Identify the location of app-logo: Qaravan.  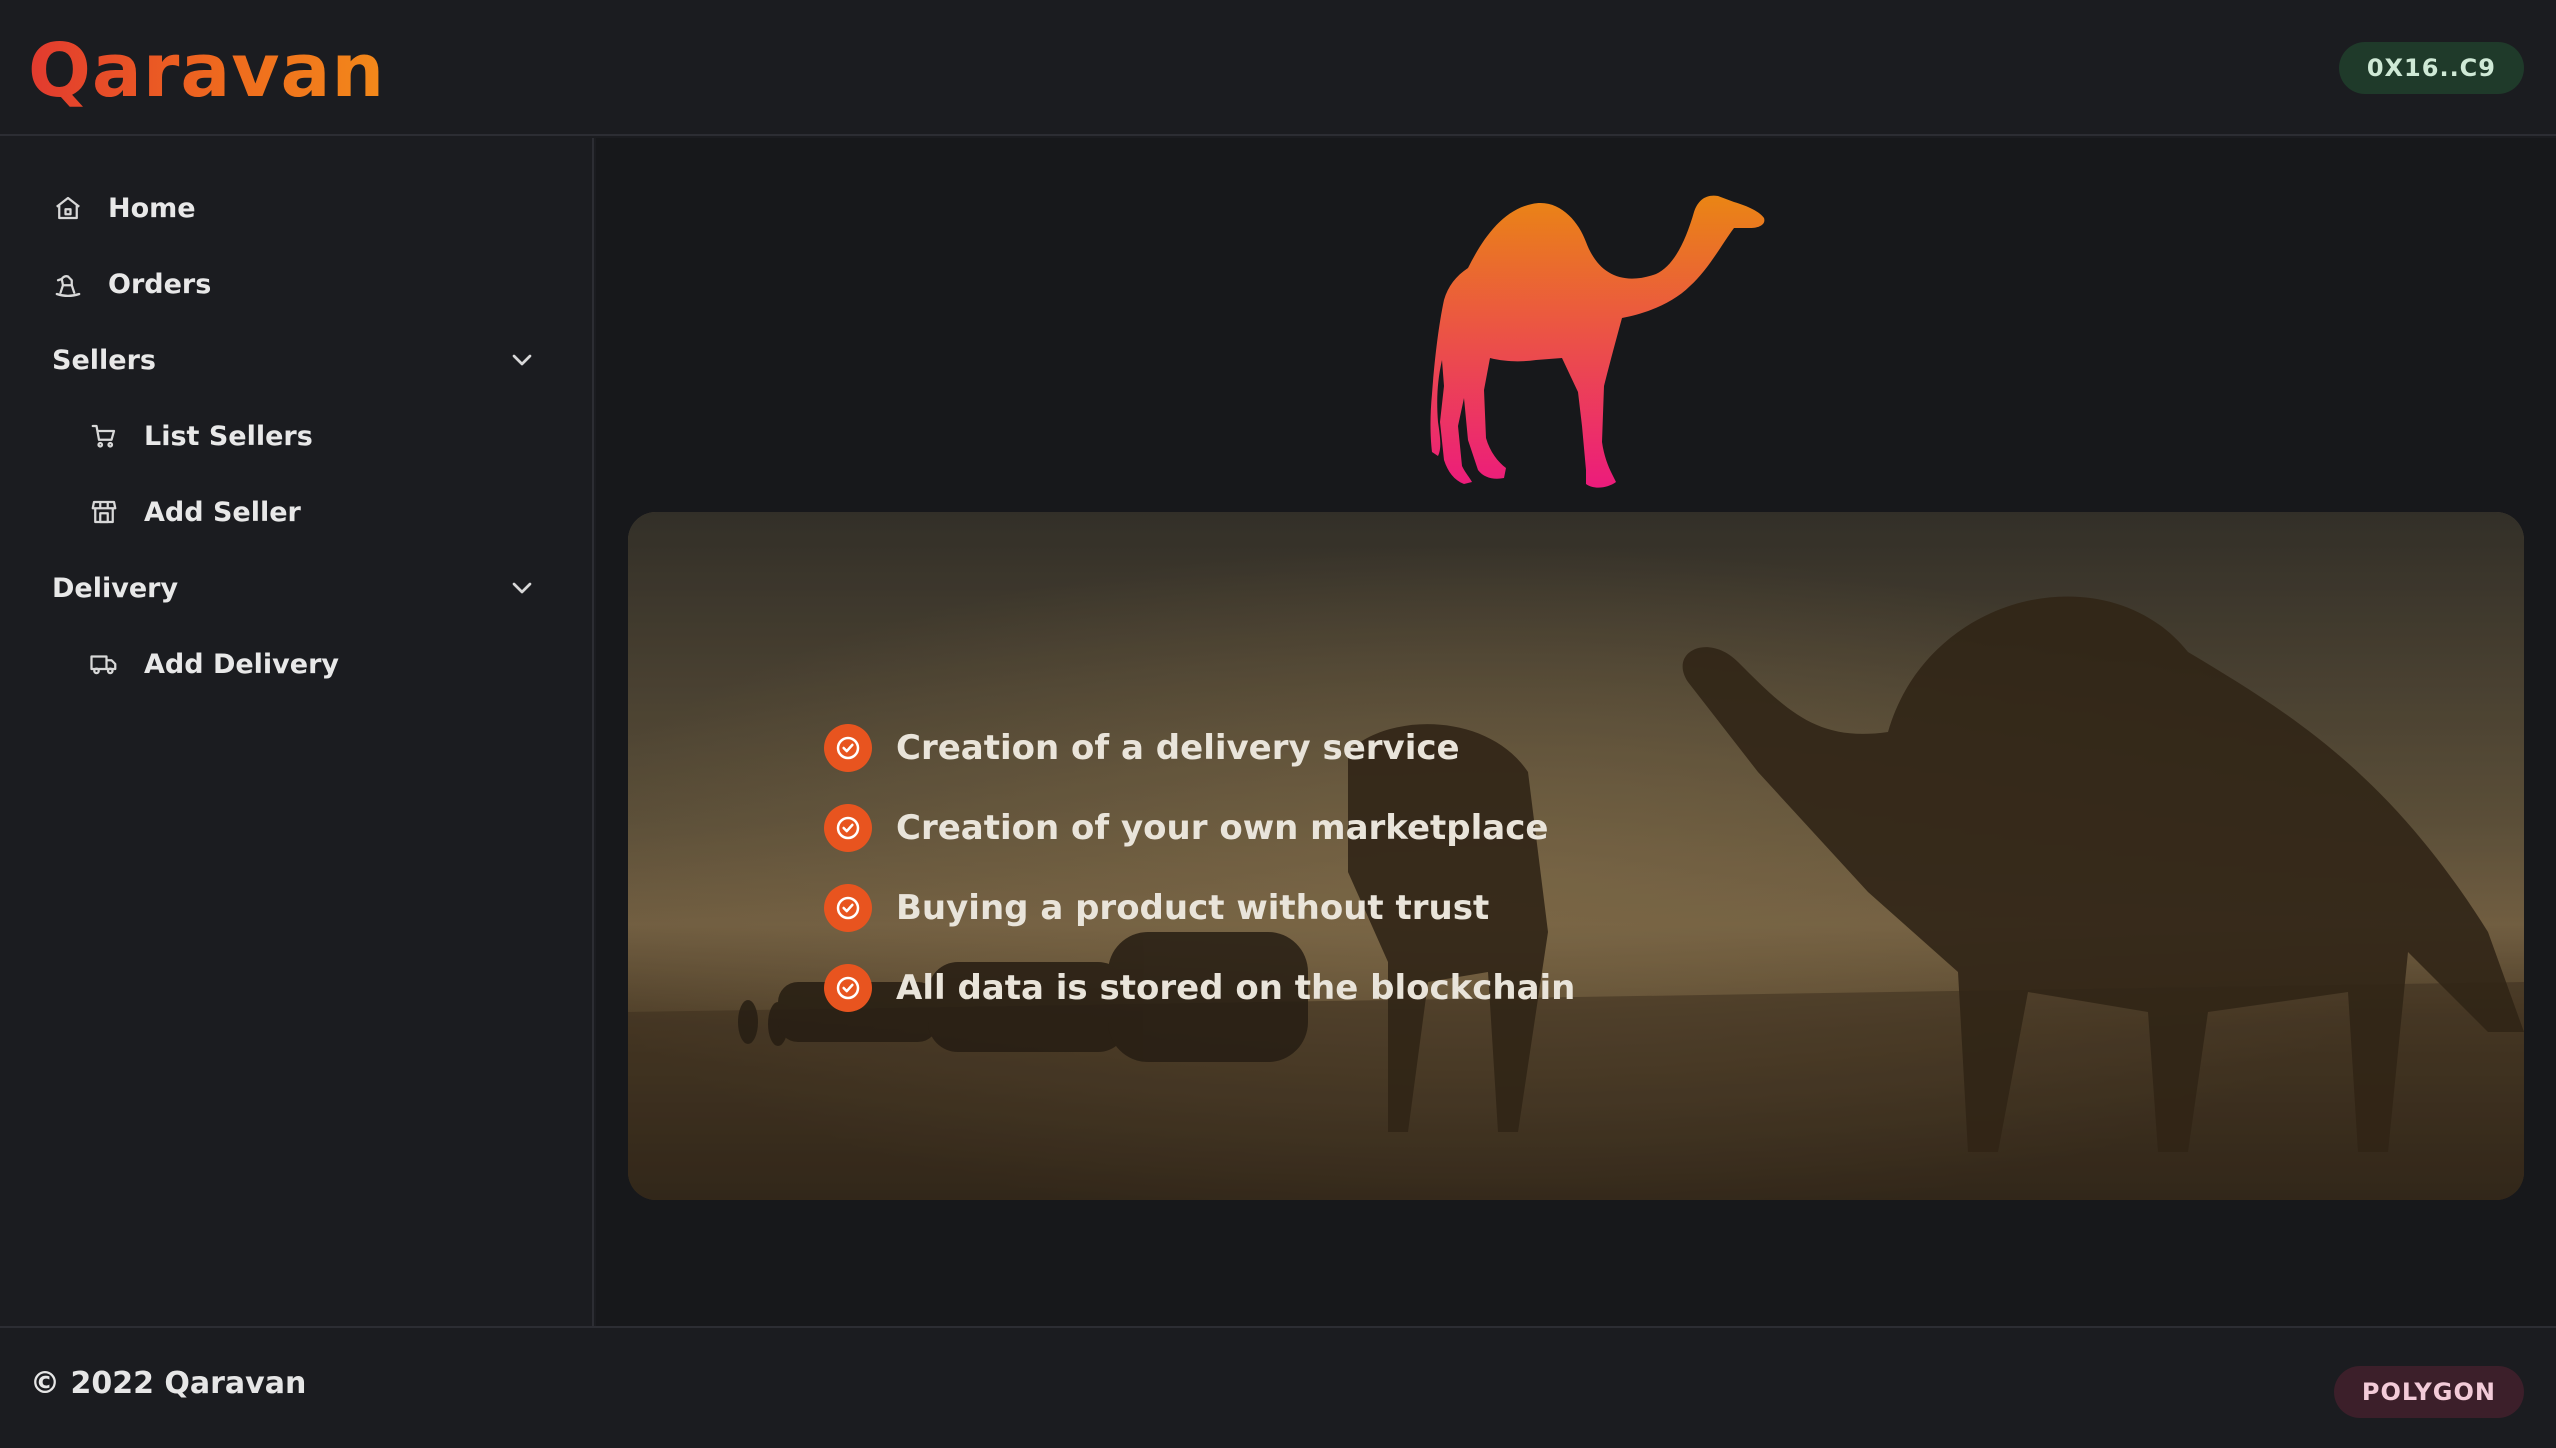
(206, 71).